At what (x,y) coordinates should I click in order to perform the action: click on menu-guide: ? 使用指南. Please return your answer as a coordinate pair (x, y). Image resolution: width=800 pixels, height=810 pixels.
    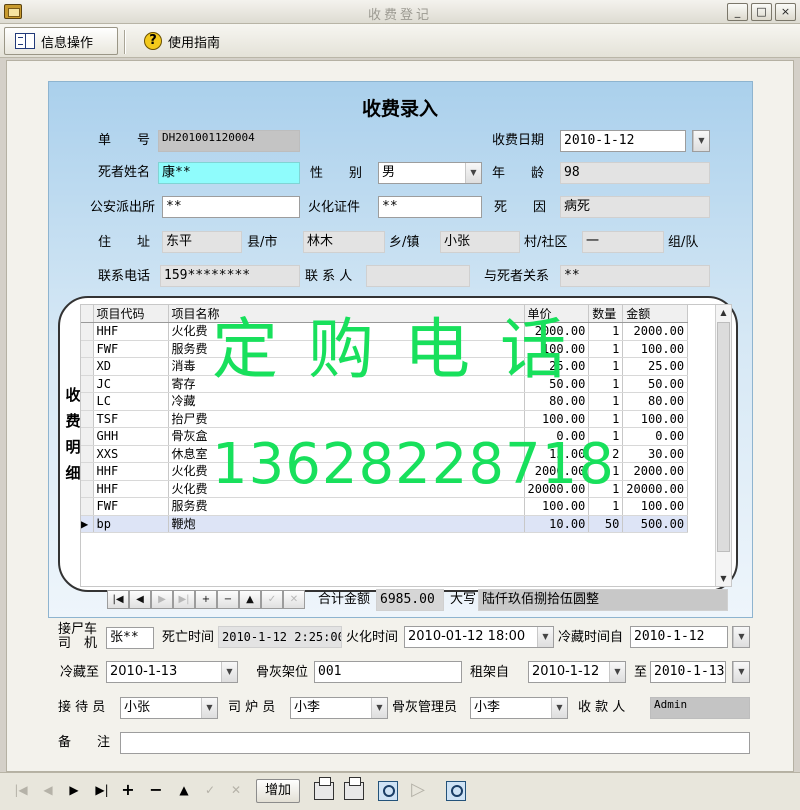
    Looking at the image, I should click on (182, 41).